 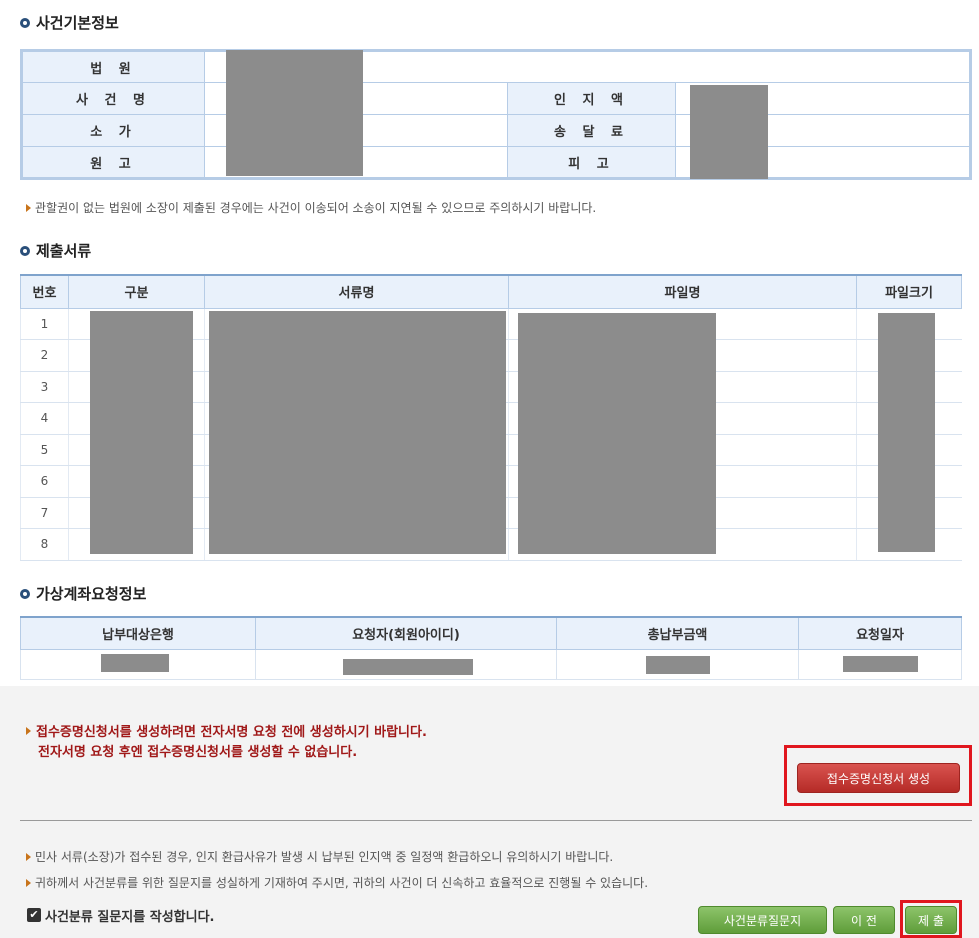 What do you see at coordinates (113, 162) in the screenshot?
I see `plaintiff-label: 원 고` at bounding box center [113, 162].